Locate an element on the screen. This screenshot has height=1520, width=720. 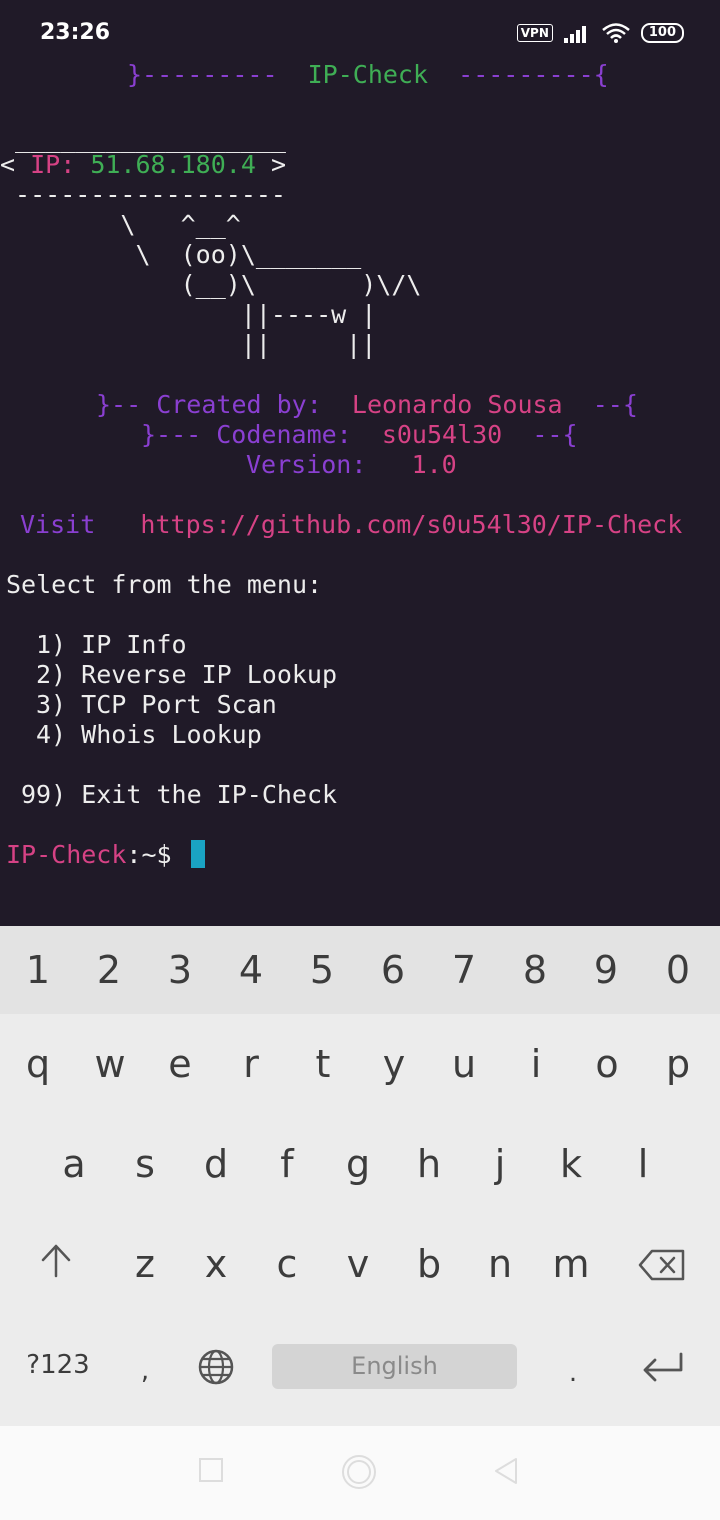
home-icon is located at coordinates (359, 1472).